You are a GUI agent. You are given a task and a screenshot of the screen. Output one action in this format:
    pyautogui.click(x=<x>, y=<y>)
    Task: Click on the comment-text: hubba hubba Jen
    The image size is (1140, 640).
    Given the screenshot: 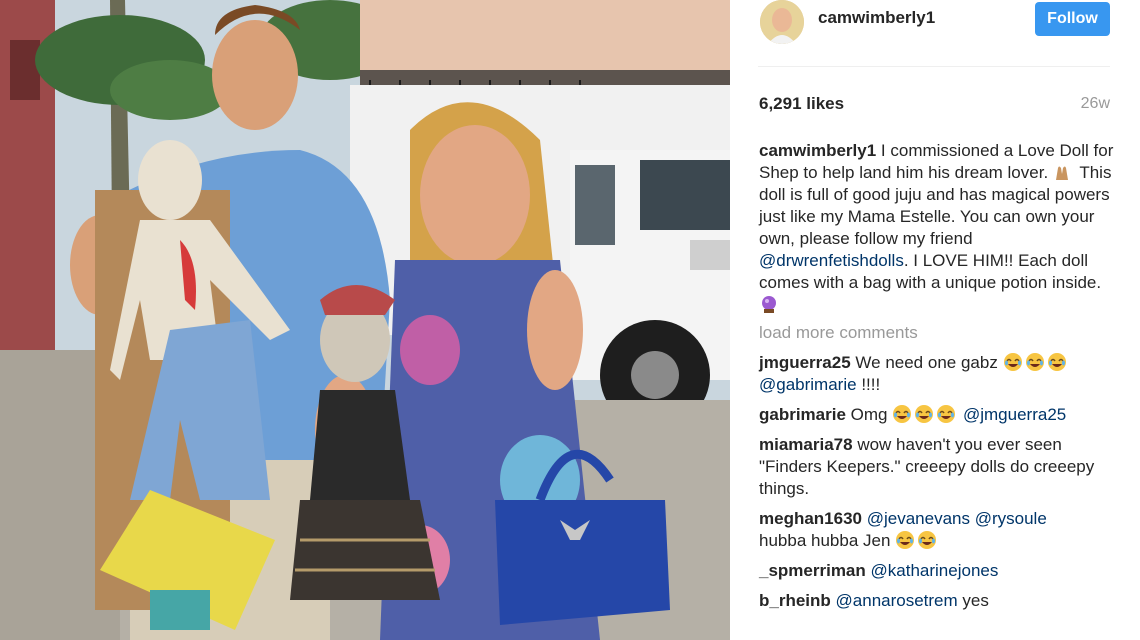 What is the action you would take?
    pyautogui.click(x=825, y=540)
    